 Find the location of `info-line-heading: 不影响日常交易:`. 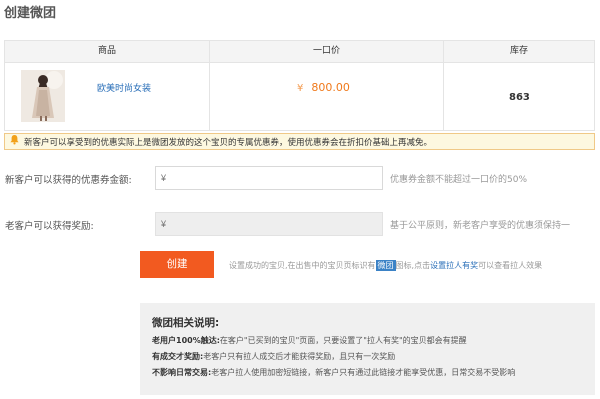

info-line-heading: 不影响日常交易: is located at coordinates (182, 372).